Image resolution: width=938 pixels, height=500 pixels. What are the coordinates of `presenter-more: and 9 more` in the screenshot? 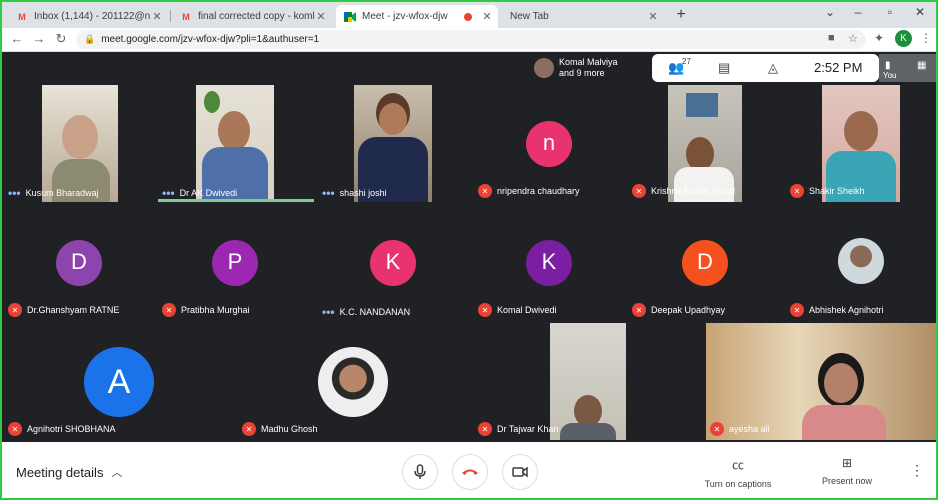 It's located at (582, 73).